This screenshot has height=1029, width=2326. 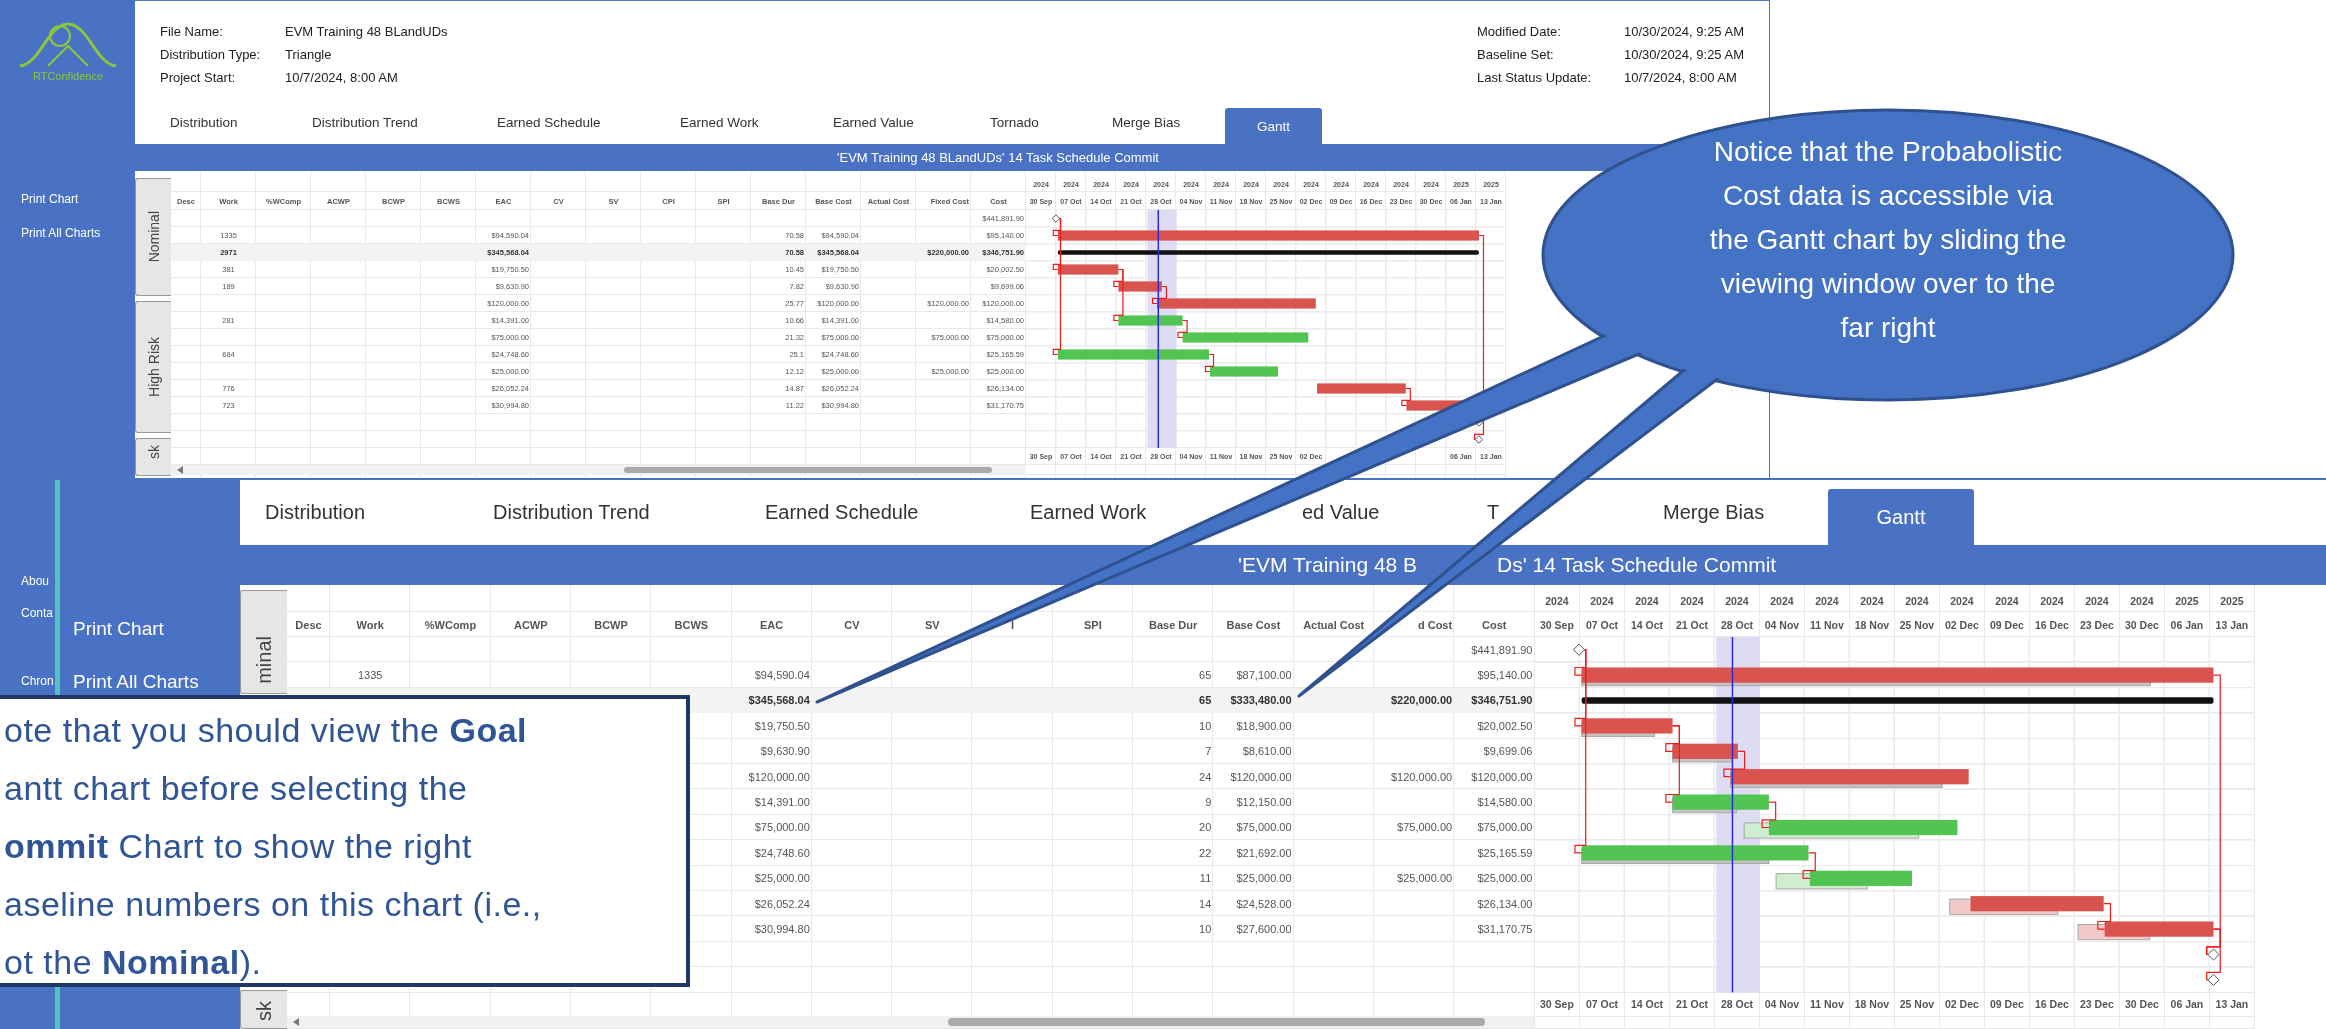 I want to click on date-label: 18 Nov, so click(x=1872, y=1005).